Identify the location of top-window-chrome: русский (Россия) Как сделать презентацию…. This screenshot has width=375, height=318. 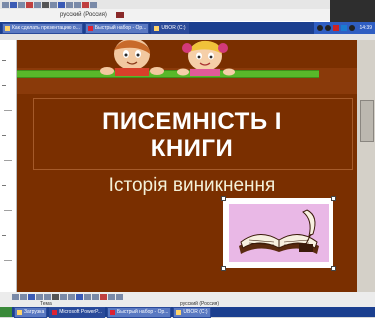
(187, 20).